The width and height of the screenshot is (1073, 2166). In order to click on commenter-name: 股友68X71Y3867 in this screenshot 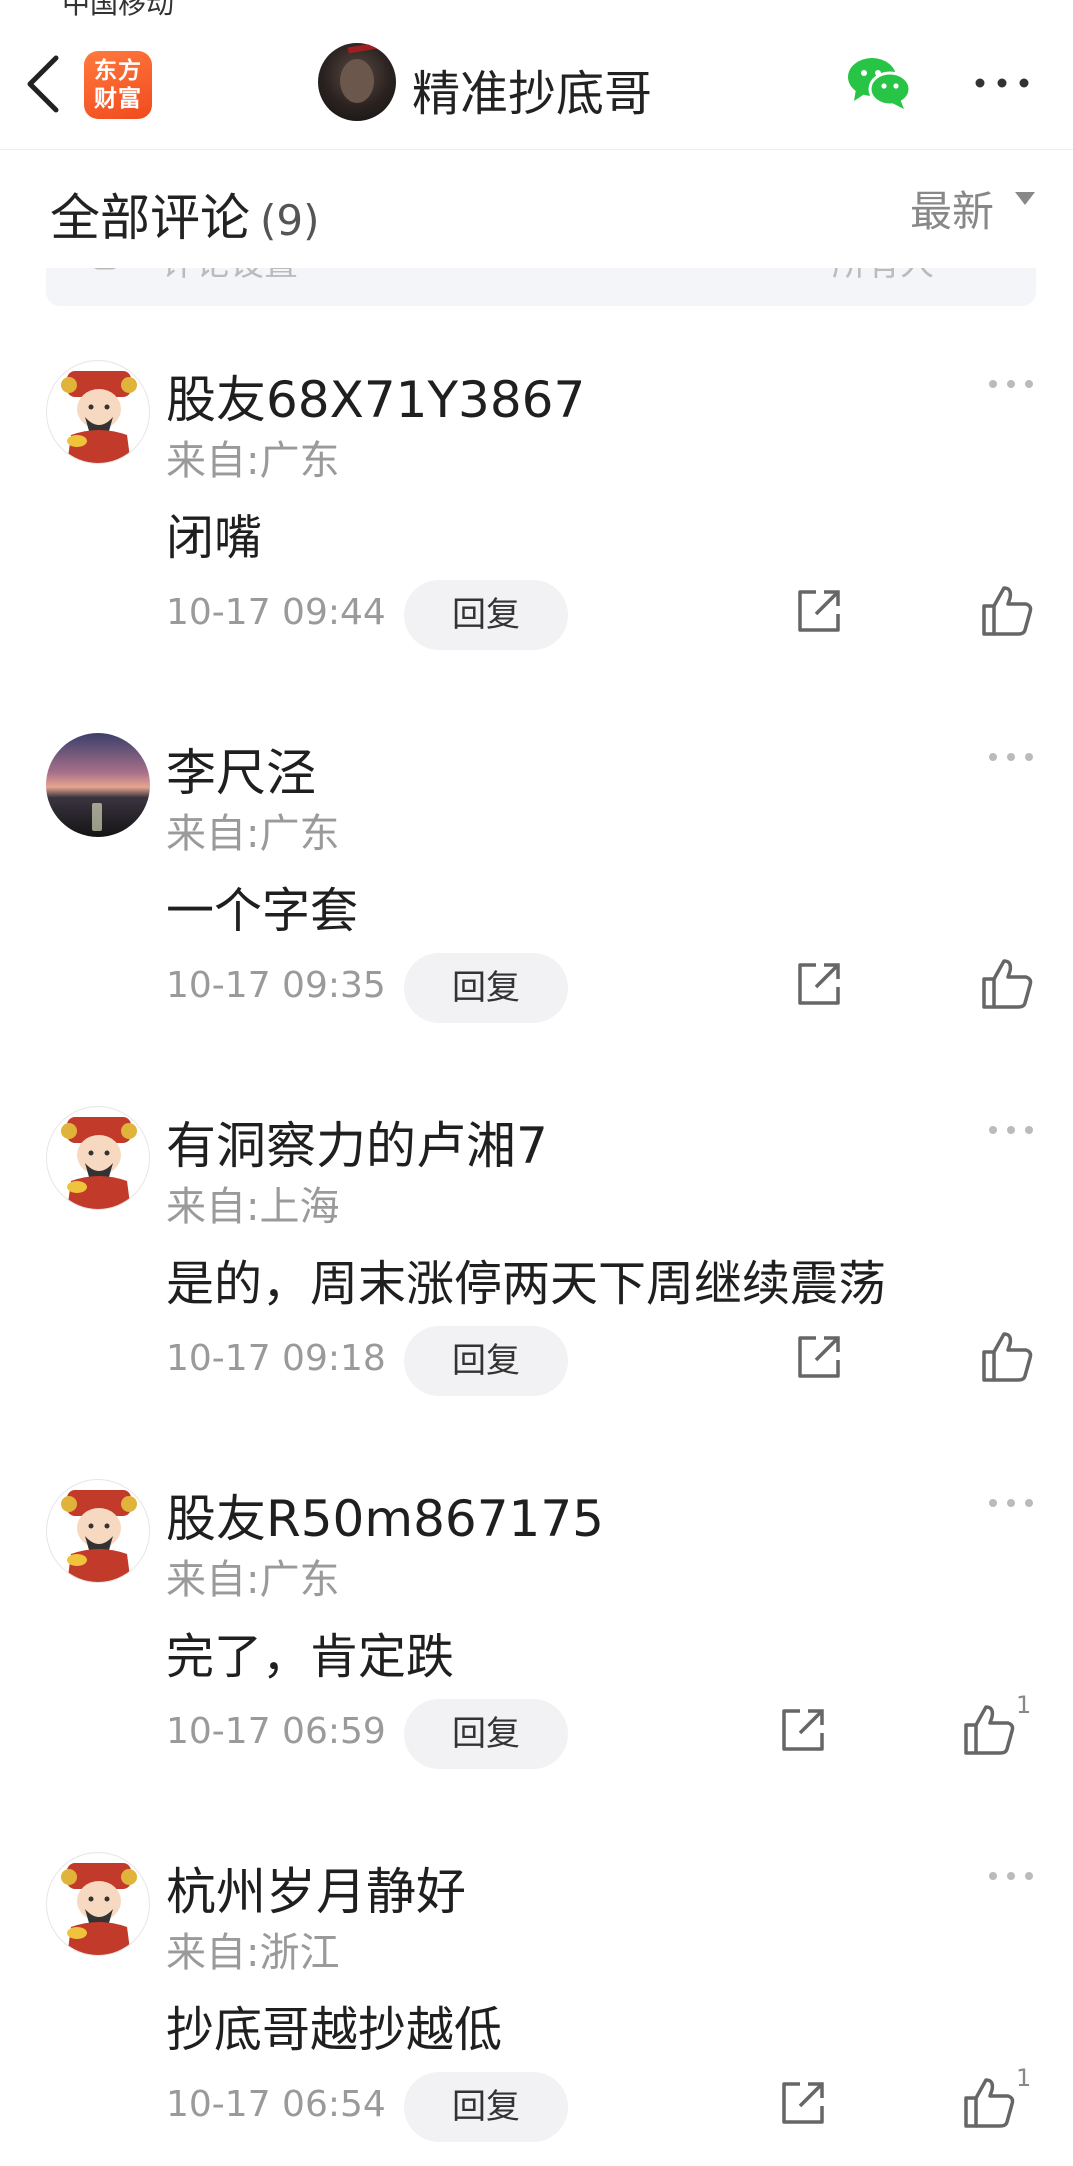, I will do `click(375, 396)`.